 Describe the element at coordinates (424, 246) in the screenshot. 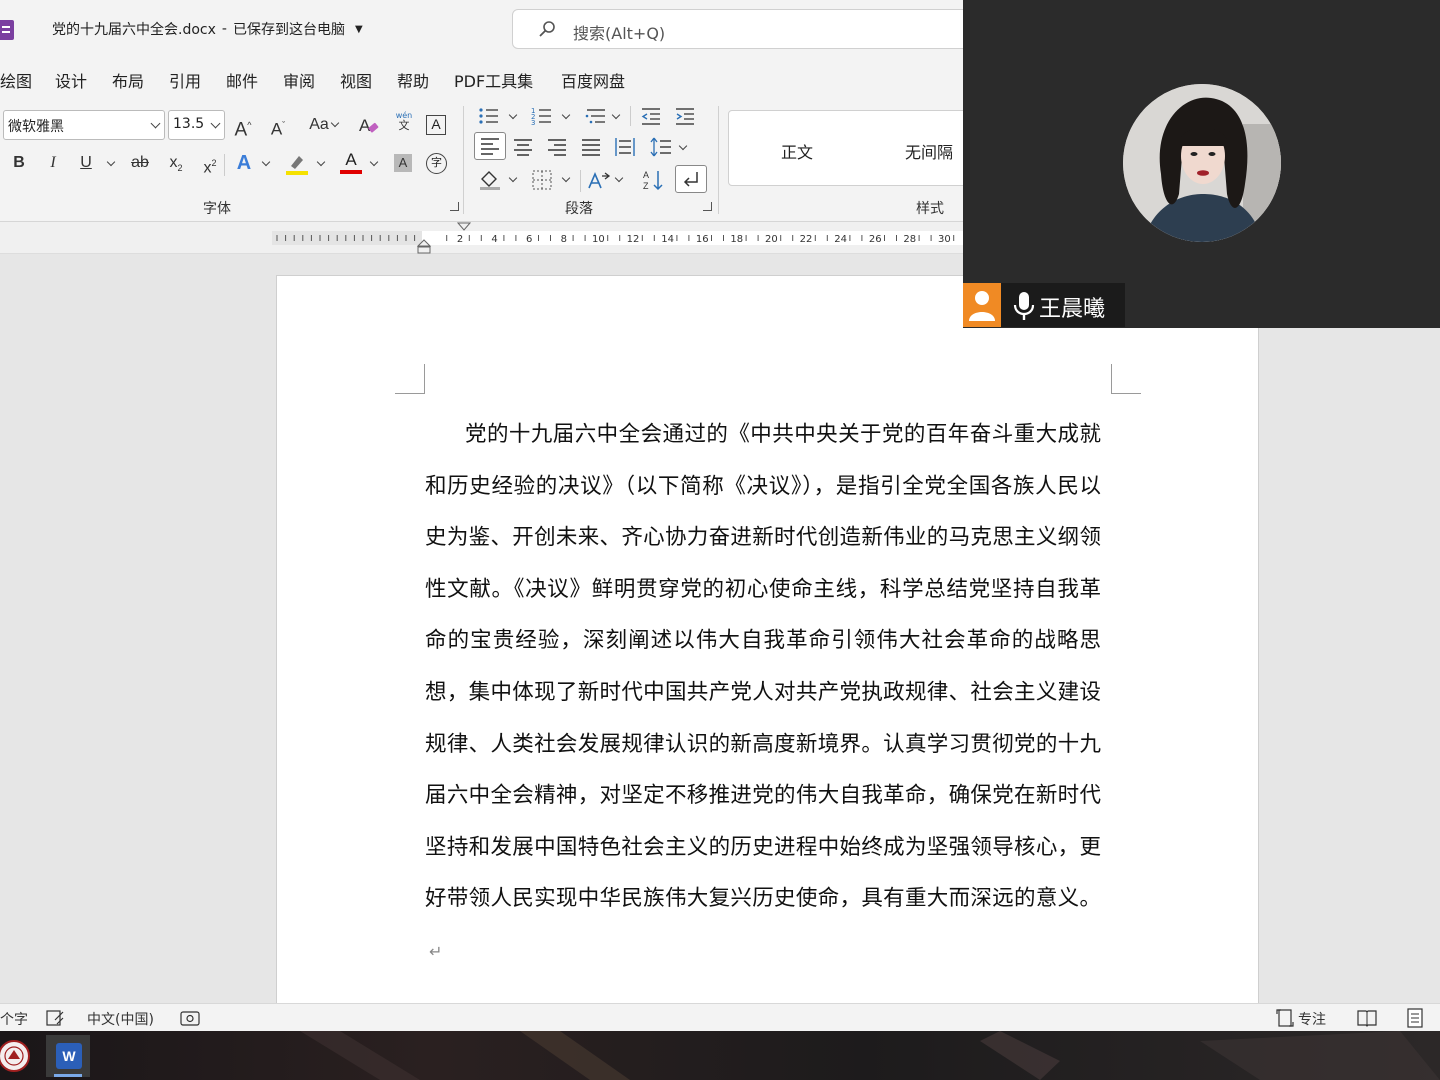

I see `indent-marker-icon` at that location.